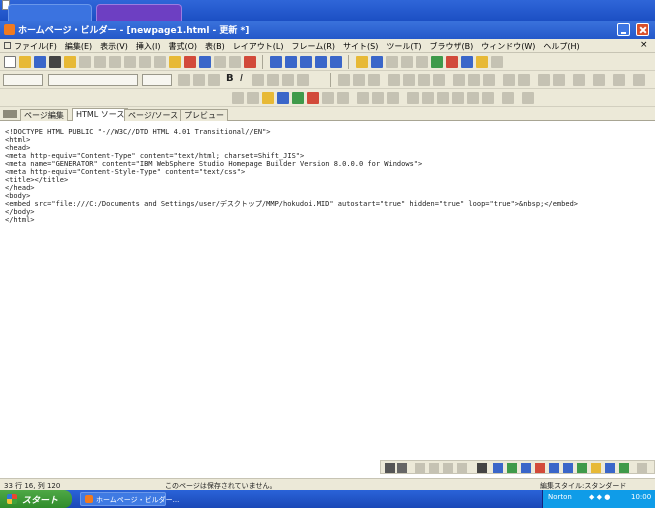 The height and width of the screenshot is (508, 655). Describe the element at coordinates (344, 80) in the screenshot. I see `align-left-icon` at that location.